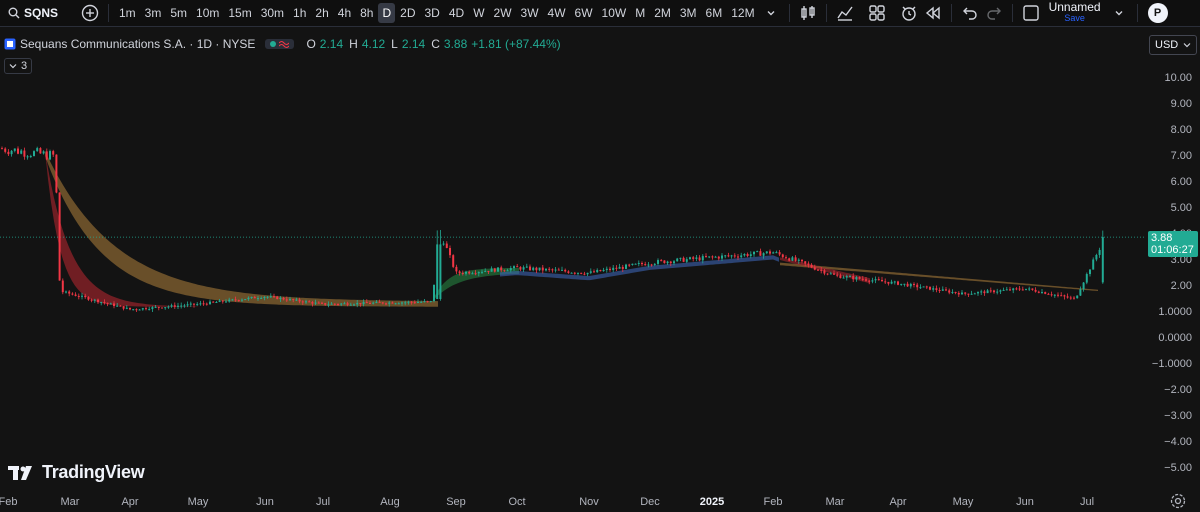  Describe the element at coordinates (1157, 13) in the screenshot. I see `avatar: P` at that location.